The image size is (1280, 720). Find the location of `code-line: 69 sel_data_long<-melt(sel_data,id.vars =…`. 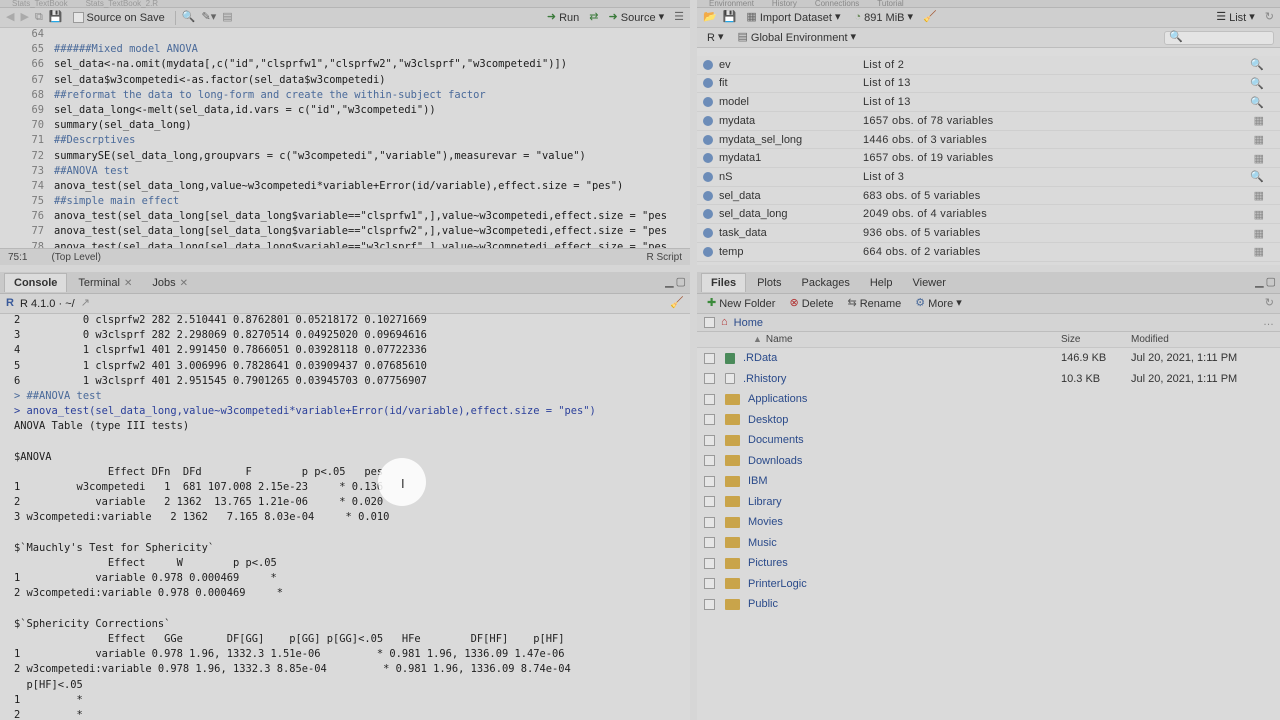

code-line: 69 sel_data_long<-melt(sel_data,id.vars =… is located at coordinates (345, 111).